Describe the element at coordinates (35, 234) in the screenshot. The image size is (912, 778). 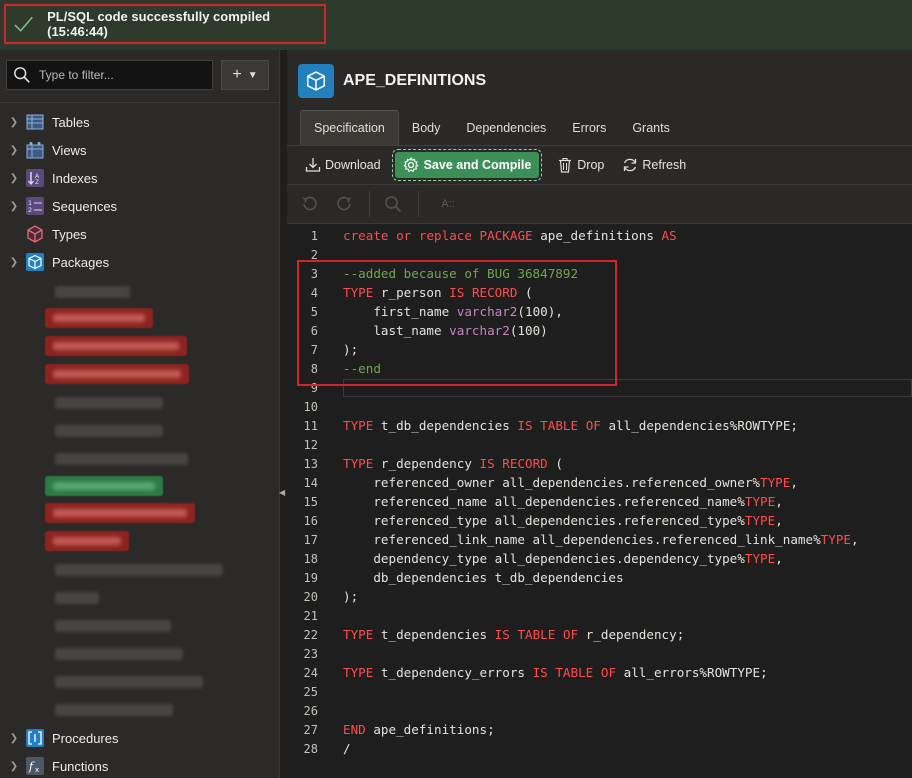
I see `type-cube-icon` at that location.